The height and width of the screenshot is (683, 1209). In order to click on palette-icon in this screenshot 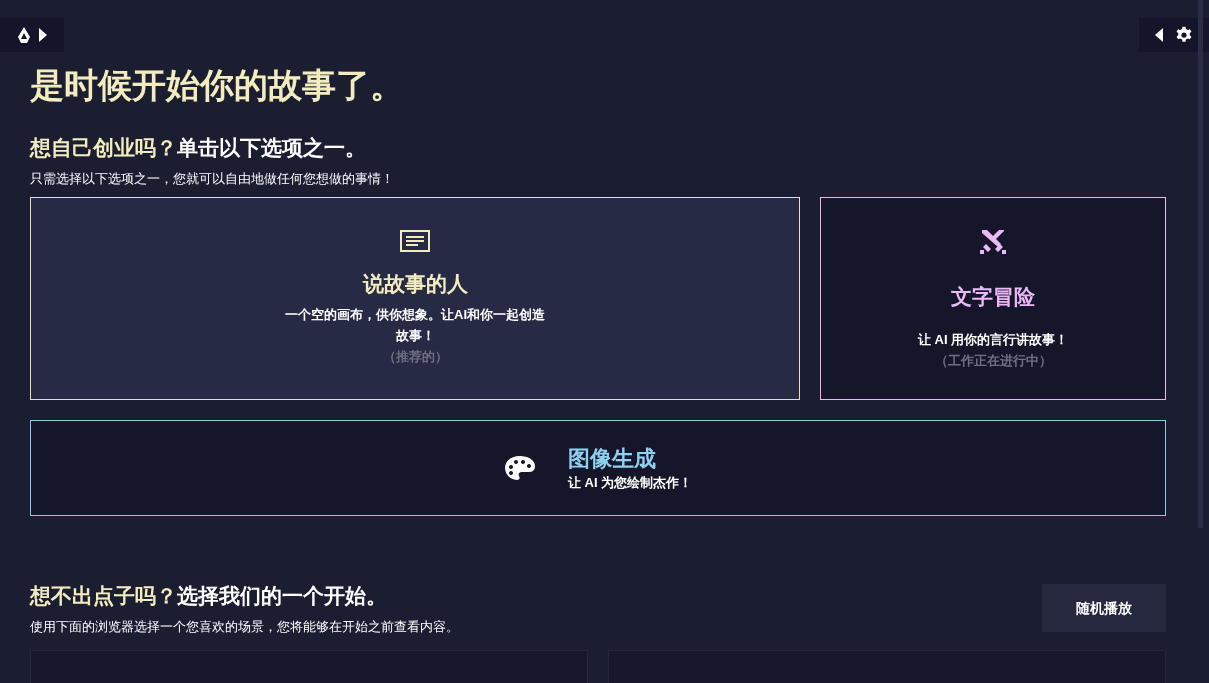, I will do `click(519, 468)`.